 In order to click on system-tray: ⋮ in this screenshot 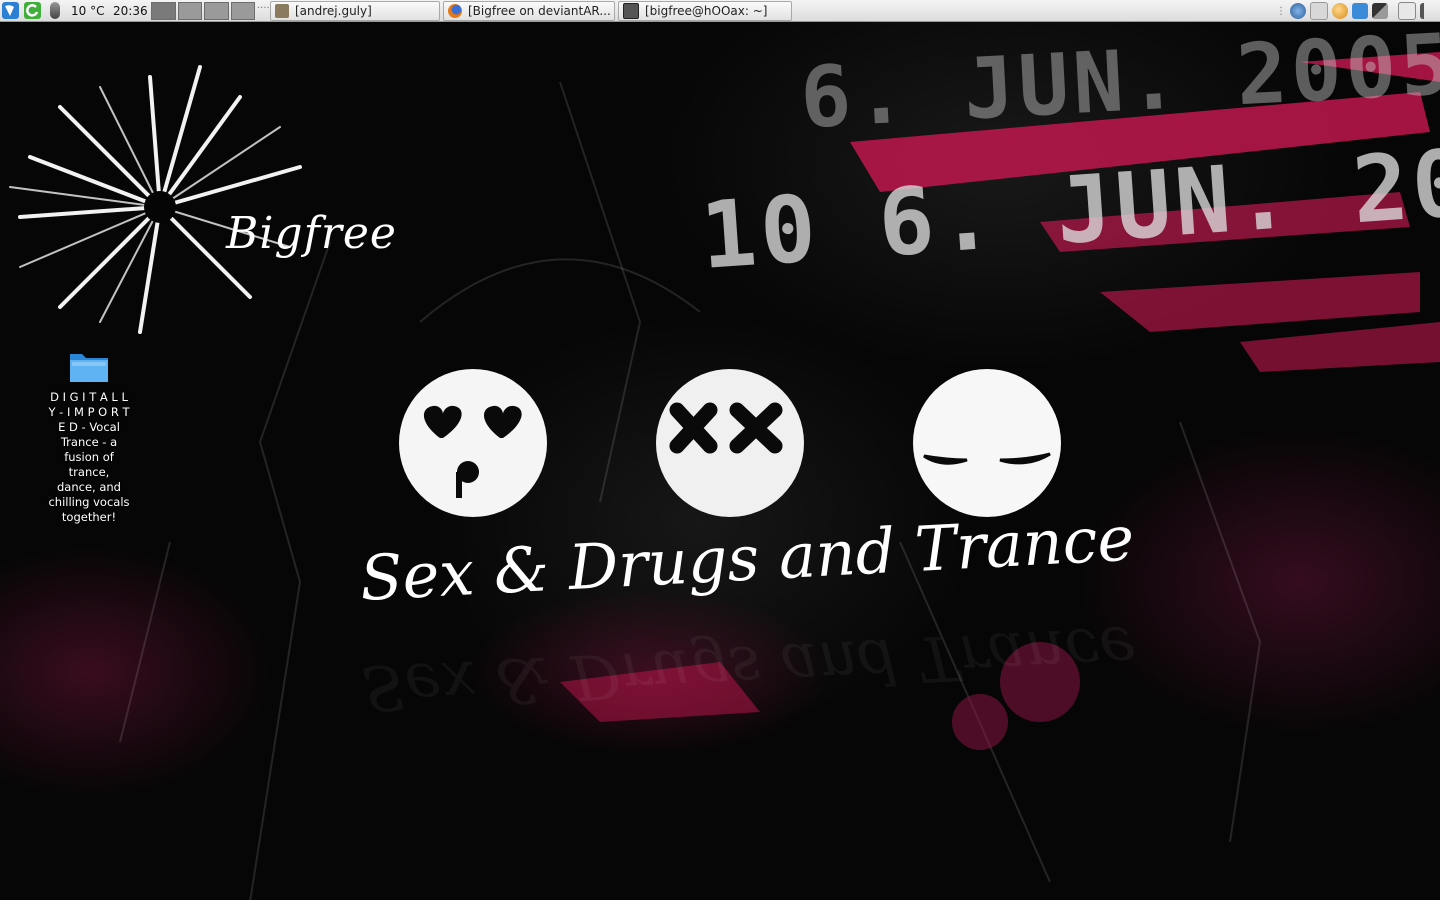, I will do `click(1353, 11)`.